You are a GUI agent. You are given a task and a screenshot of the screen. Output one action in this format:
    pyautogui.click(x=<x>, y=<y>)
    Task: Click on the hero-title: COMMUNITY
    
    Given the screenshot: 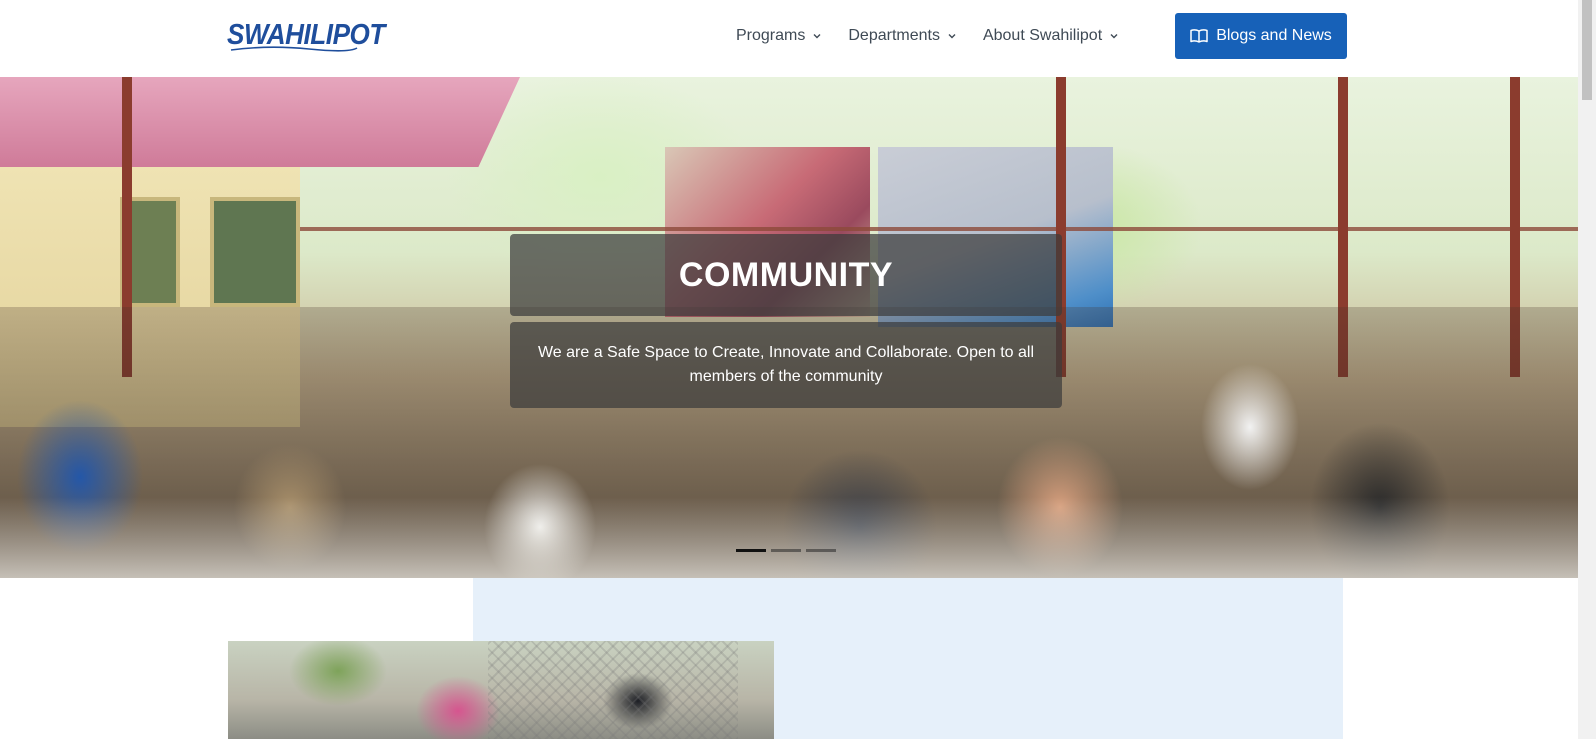 What is the action you would take?
    pyautogui.click(x=786, y=274)
    